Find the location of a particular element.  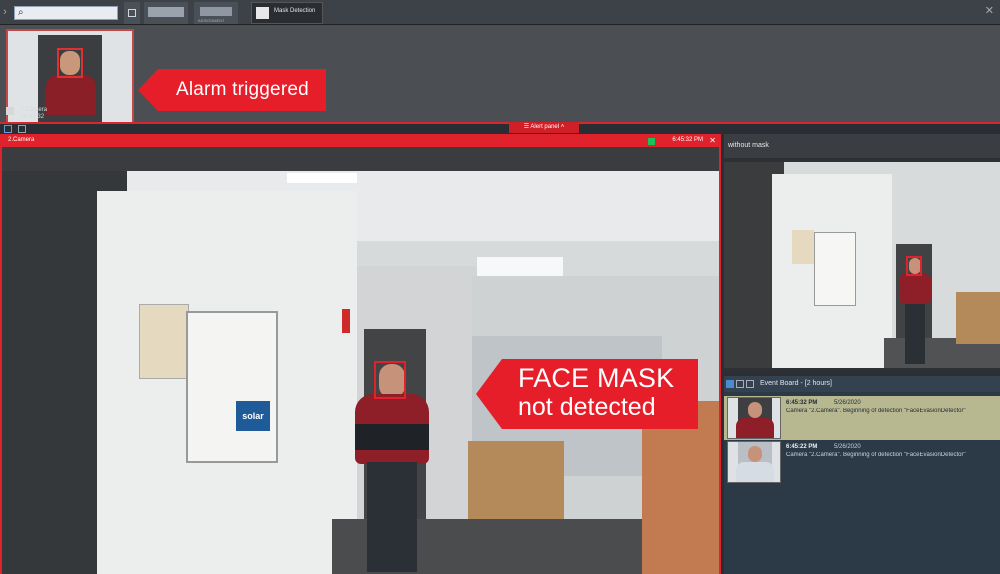

cardboard-boxes is located at coordinates (978, 318).